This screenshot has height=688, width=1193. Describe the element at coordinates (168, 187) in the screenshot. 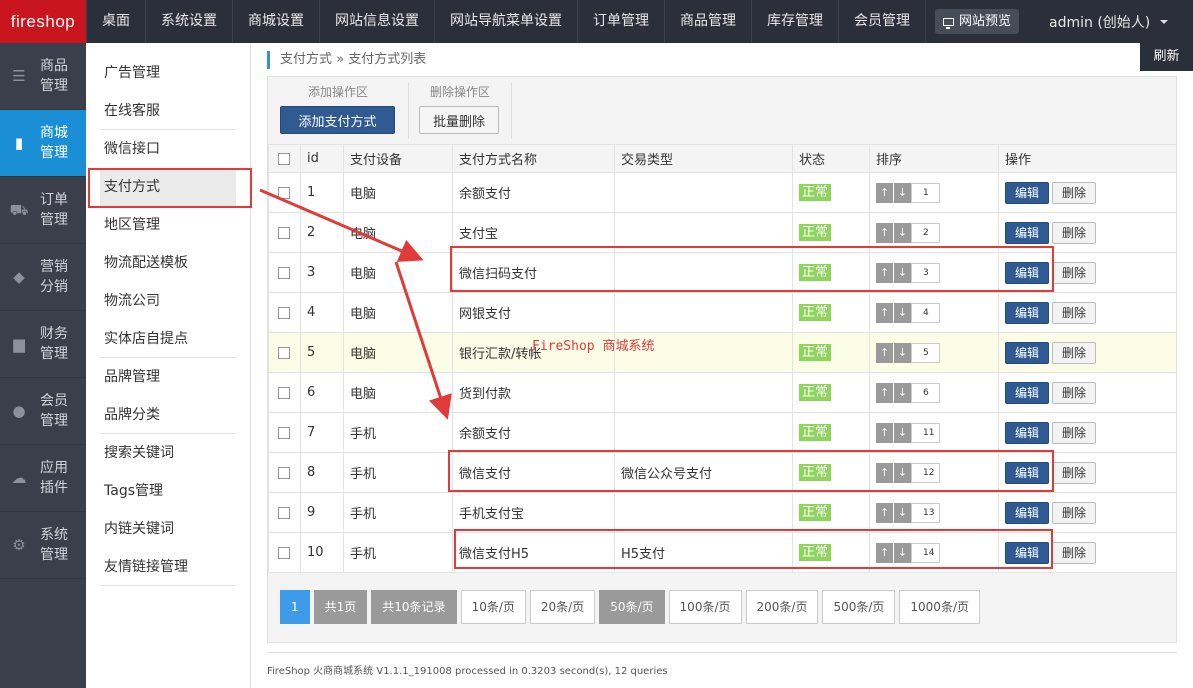

I see `submenu-payment-methods: 支付方式` at that location.